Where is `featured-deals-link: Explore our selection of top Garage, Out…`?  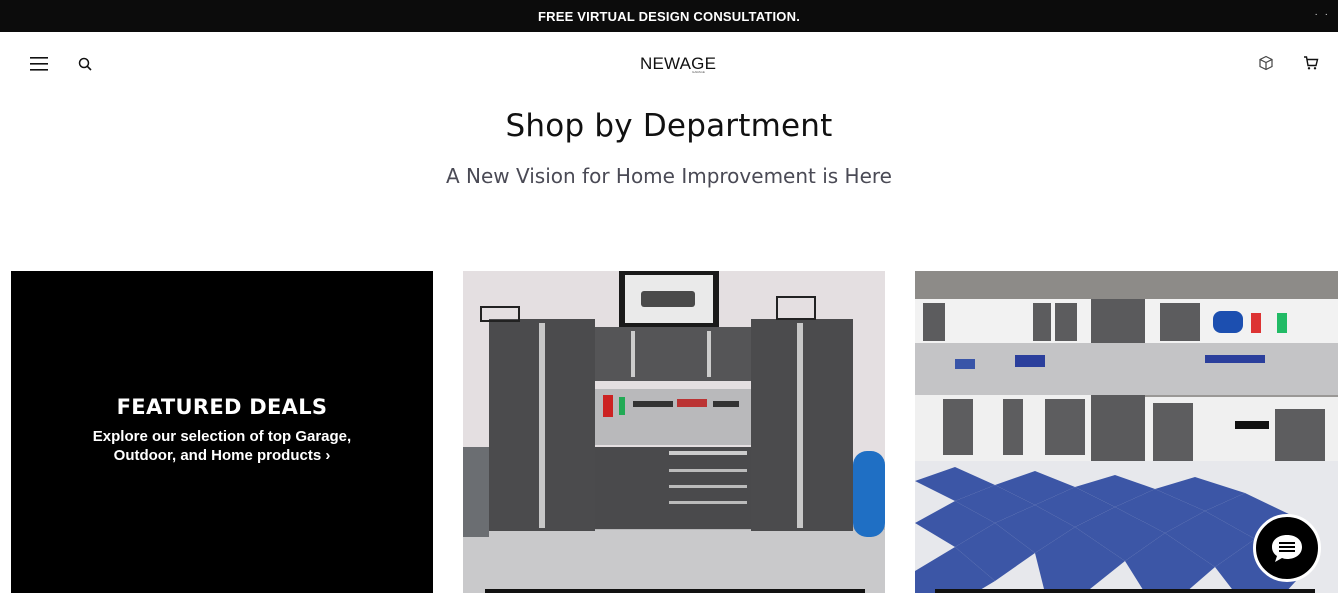
featured-deals-link: Explore our selection of top Garage, Out… is located at coordinates (222, 446).